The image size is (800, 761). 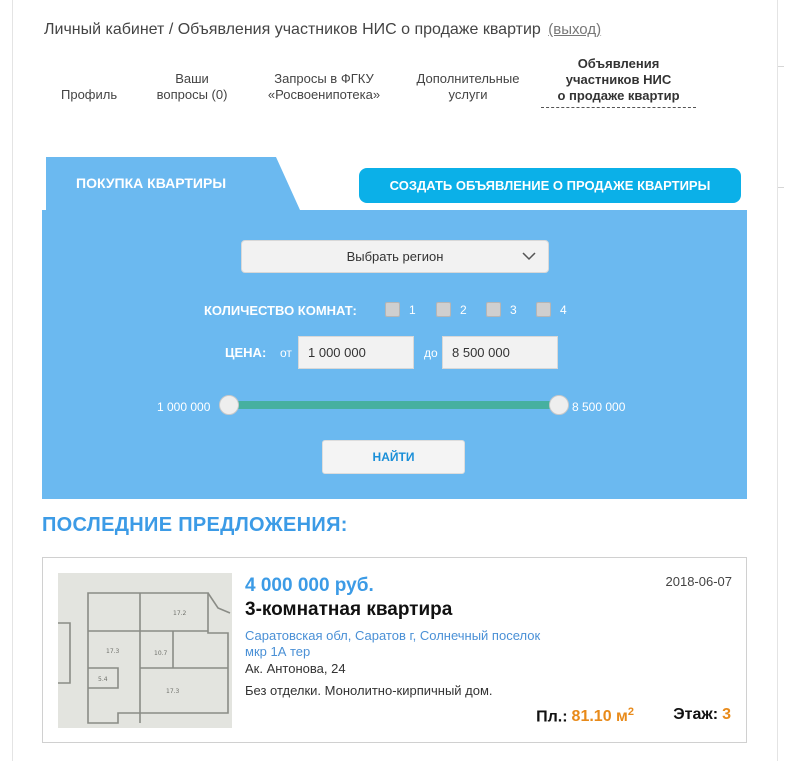 I want to click on offer-description: Без отделки. Монолитно-кирпичный дом., so click(x=369, y=690).